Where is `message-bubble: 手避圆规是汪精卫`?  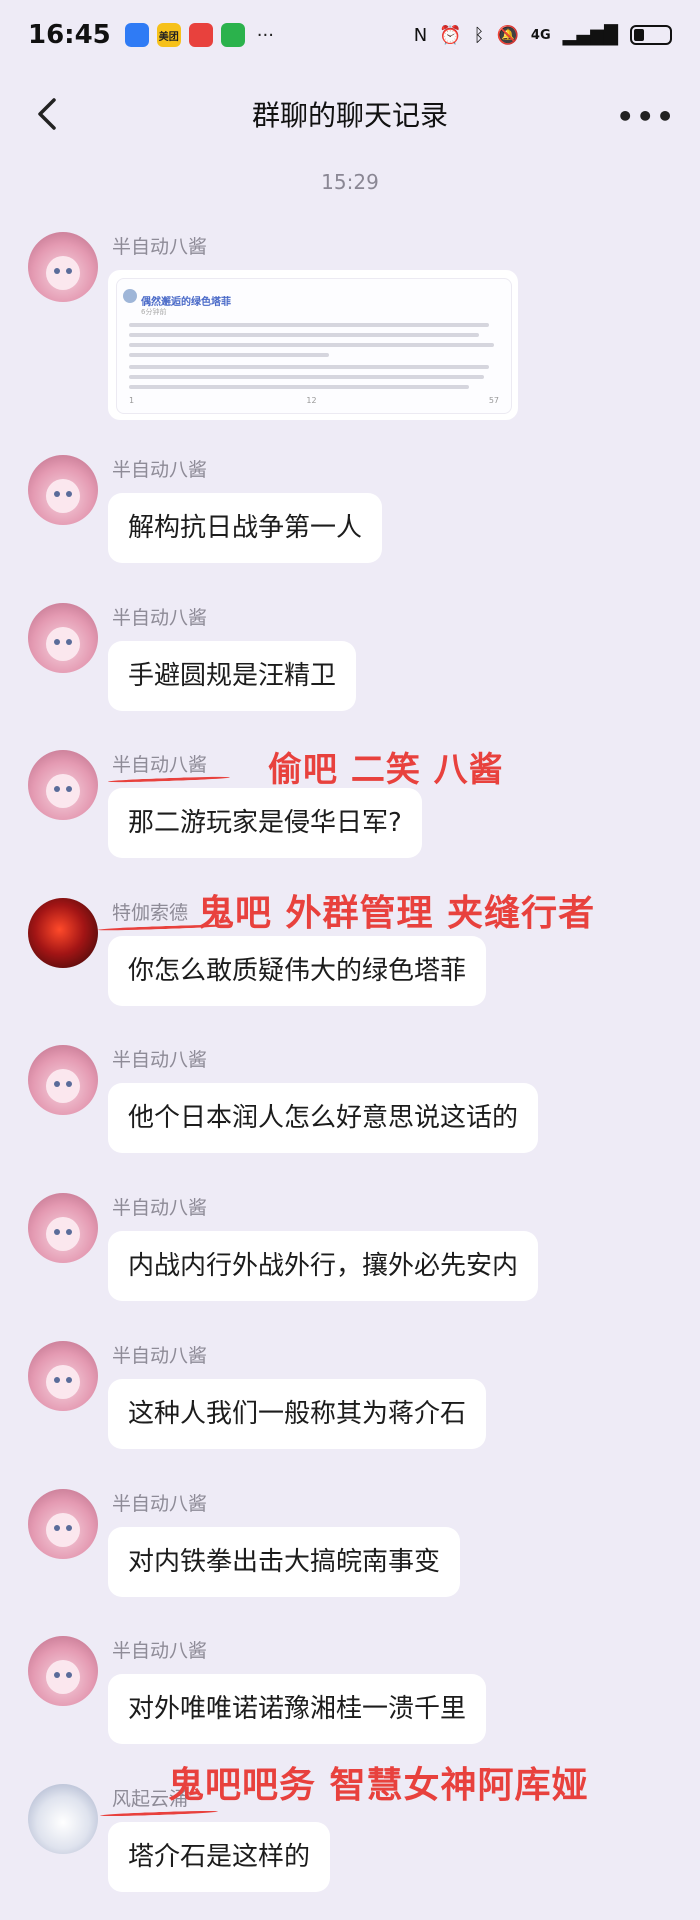 message-bubble: 手避圆规是汪精卫 is located at coordinates (232, 676).